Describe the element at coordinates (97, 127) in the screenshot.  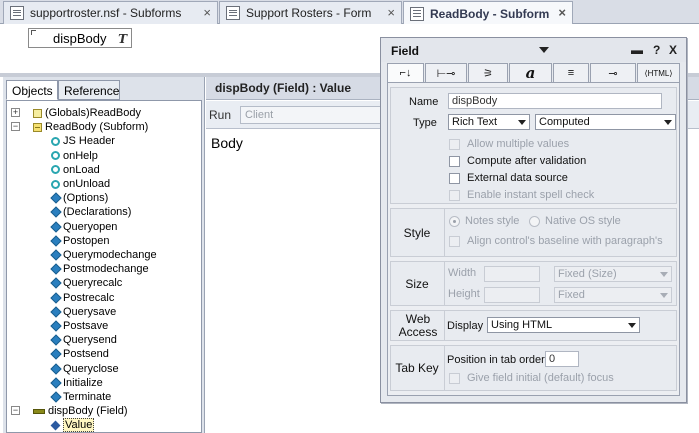
I see `tree-item-label: ReadBody (Subform)` at that location.